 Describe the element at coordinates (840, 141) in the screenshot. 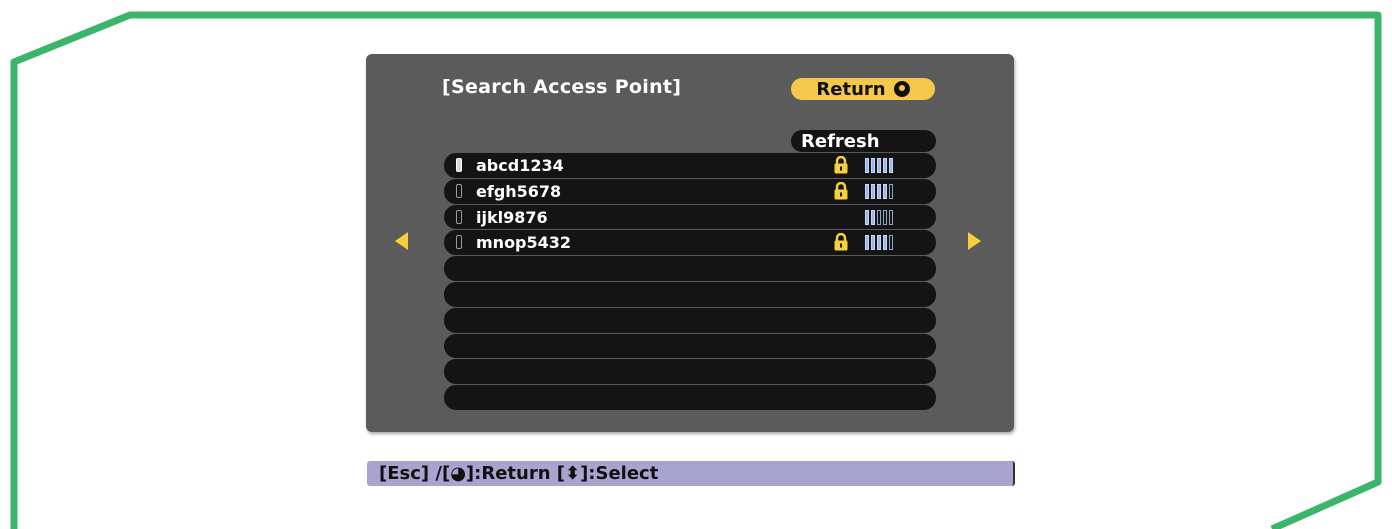

I see `refresh-label: Refresh` at that location.